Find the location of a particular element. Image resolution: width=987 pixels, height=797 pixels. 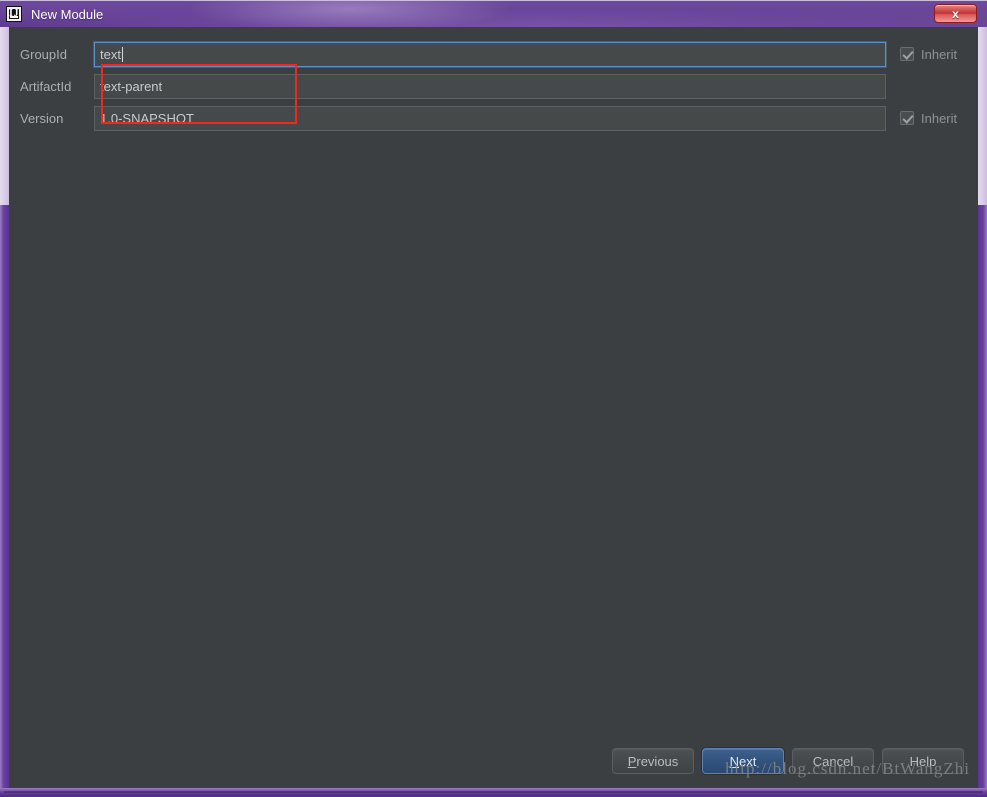

next-button-mnemonic: N is located at coordinates (734, 761).